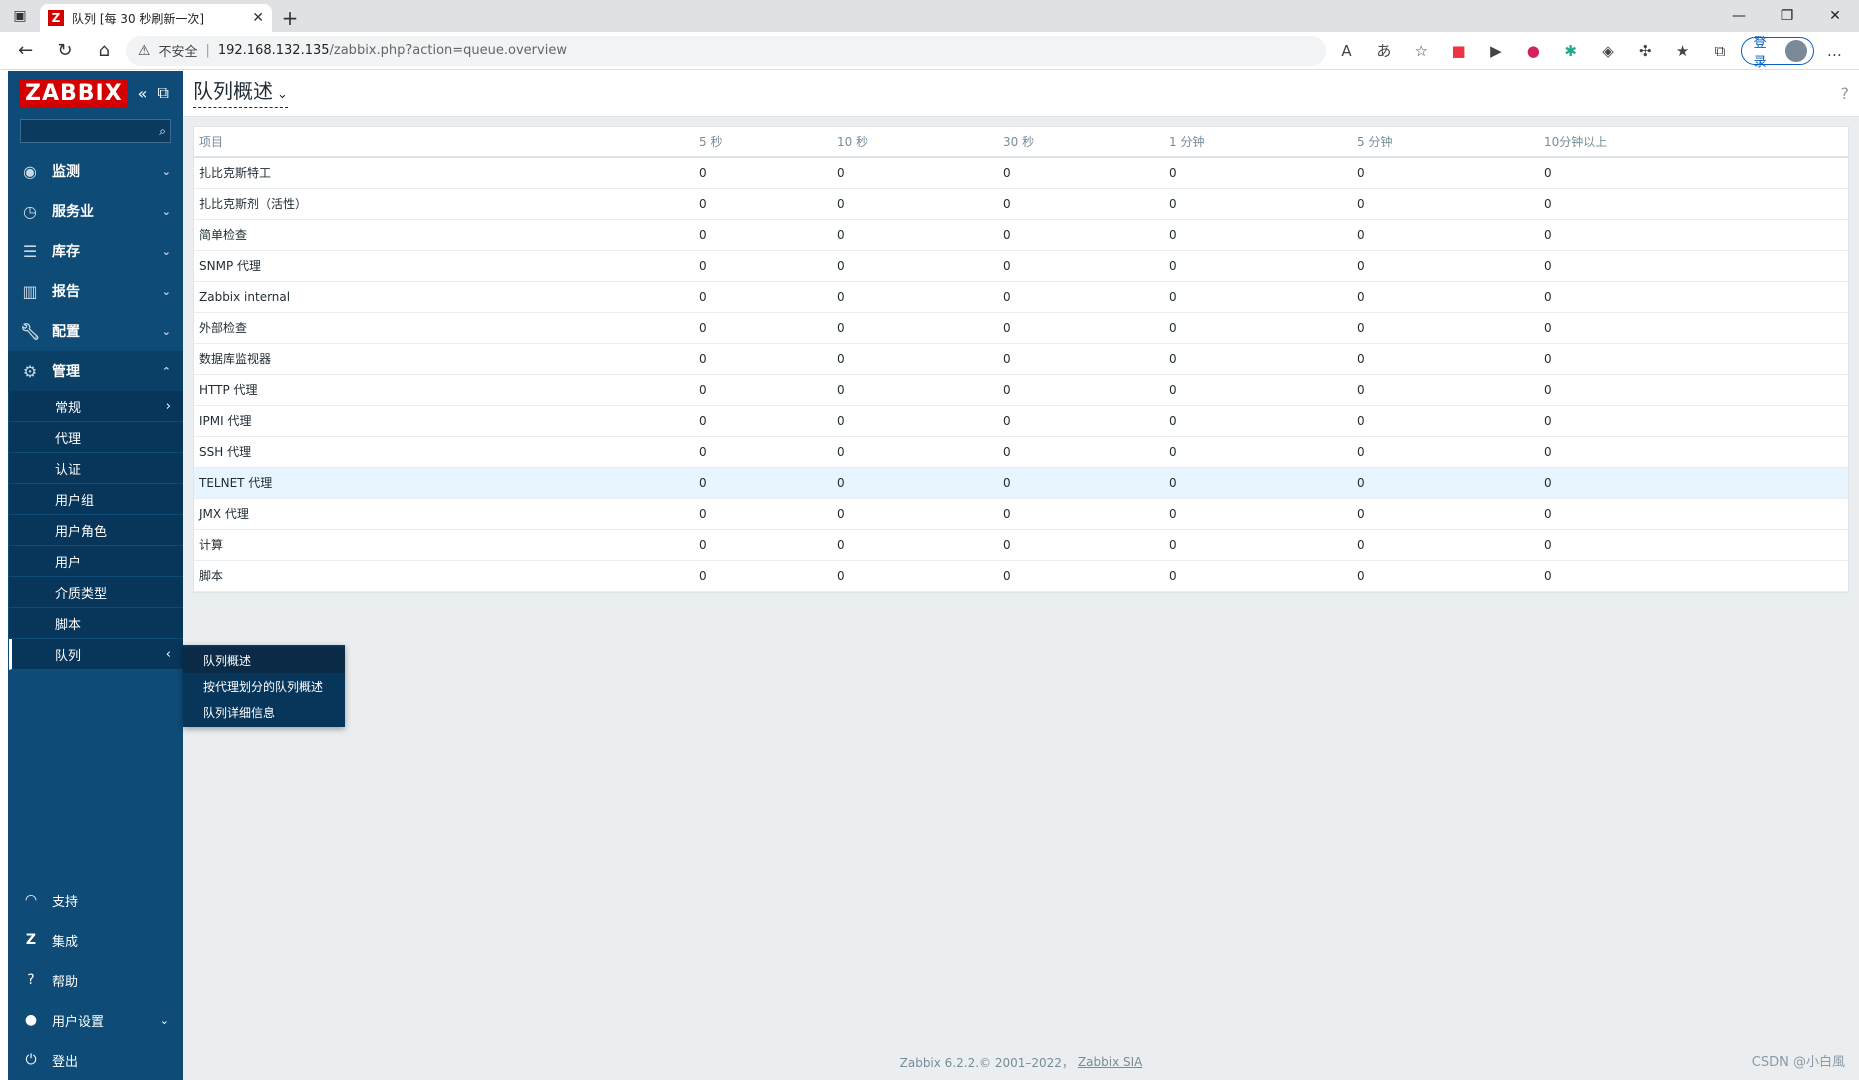  What do you see at coordinates (95, 980) in the screenshot?
I see `menu-help: ? 帮助` at bounding box center [95, 980].